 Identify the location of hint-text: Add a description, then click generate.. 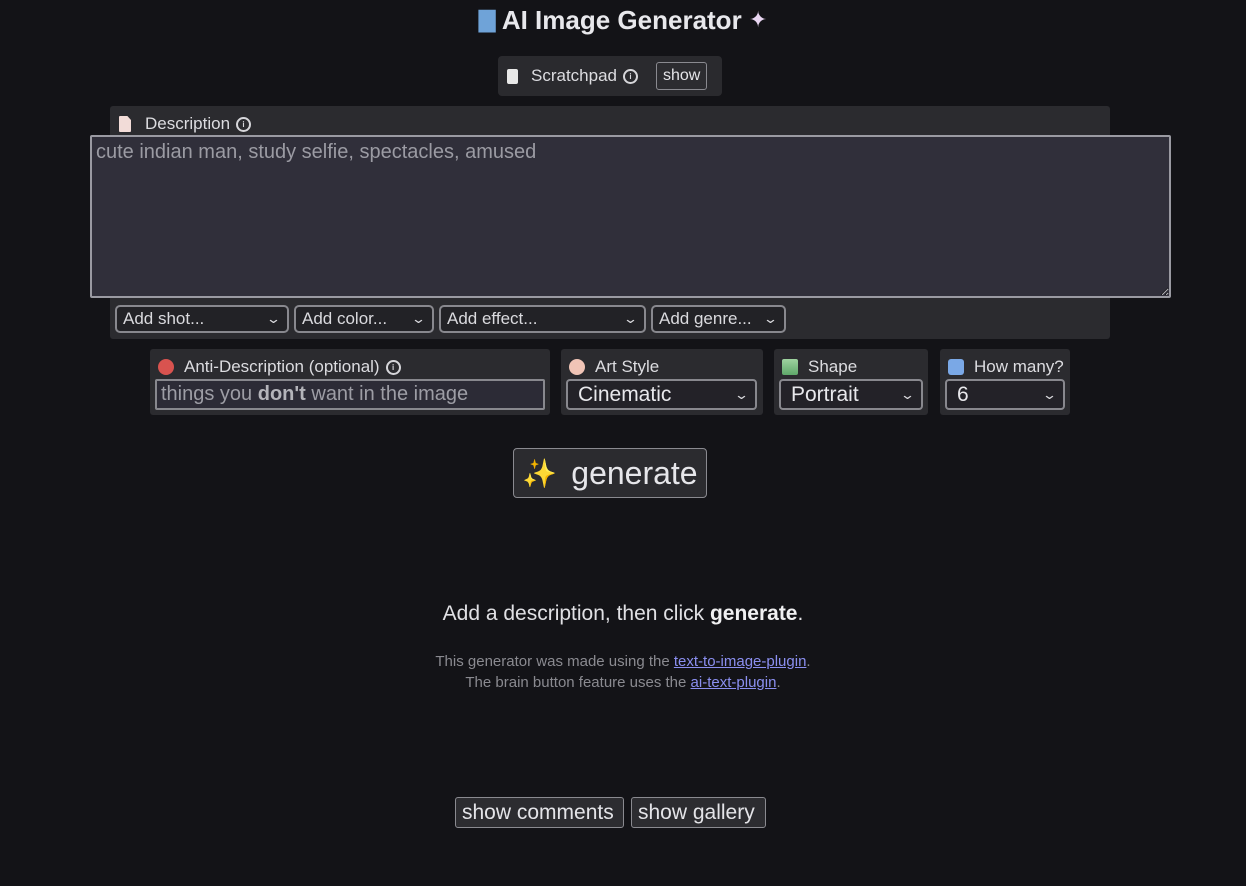
(623, 614).